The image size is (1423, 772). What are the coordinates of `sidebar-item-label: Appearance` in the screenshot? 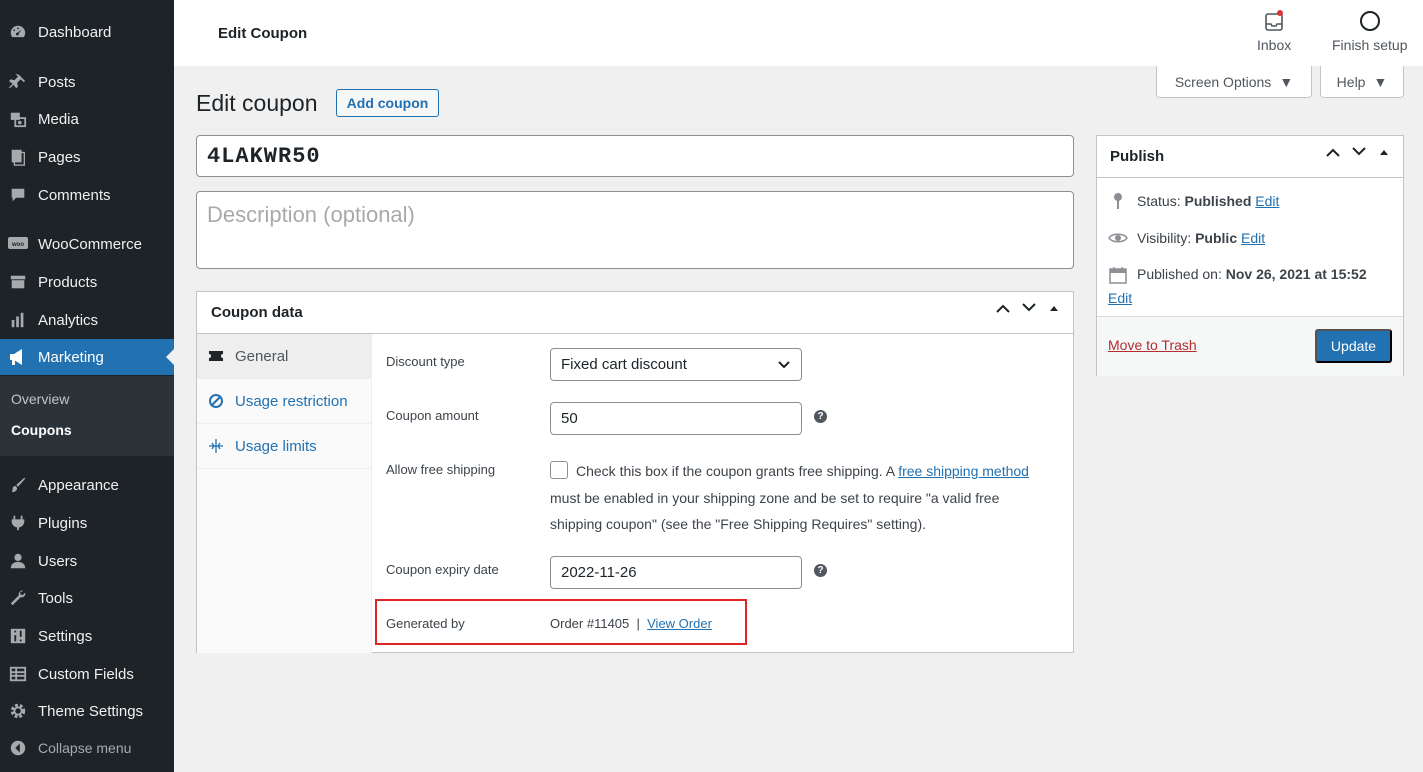 It's located at (78, 485).